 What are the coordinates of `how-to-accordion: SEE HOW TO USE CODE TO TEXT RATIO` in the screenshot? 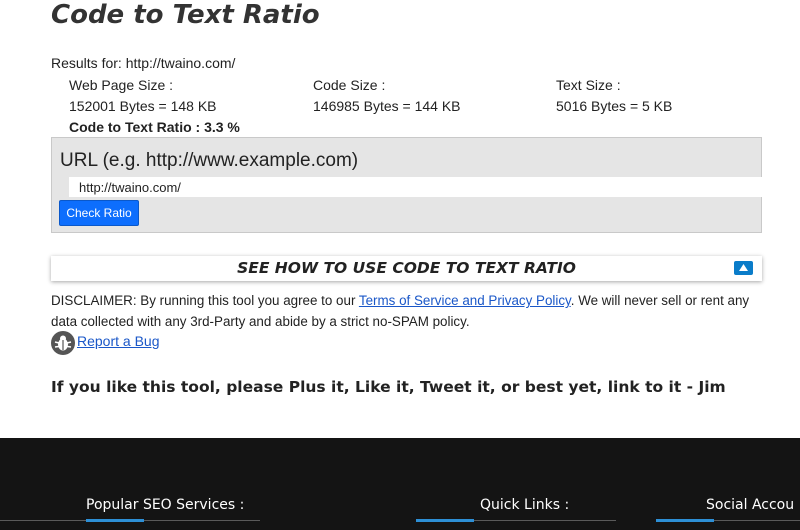 It's located at (406, 268).